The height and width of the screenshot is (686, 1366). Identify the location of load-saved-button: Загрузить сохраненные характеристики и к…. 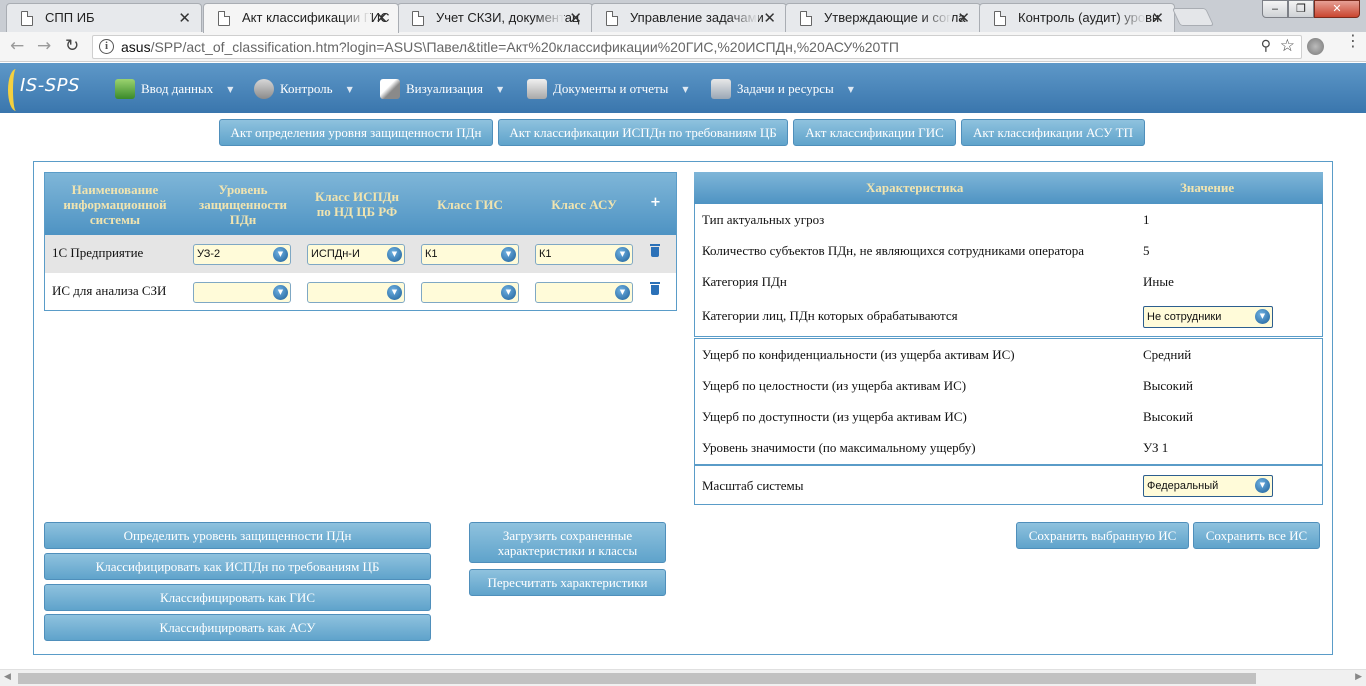
(567, 542).